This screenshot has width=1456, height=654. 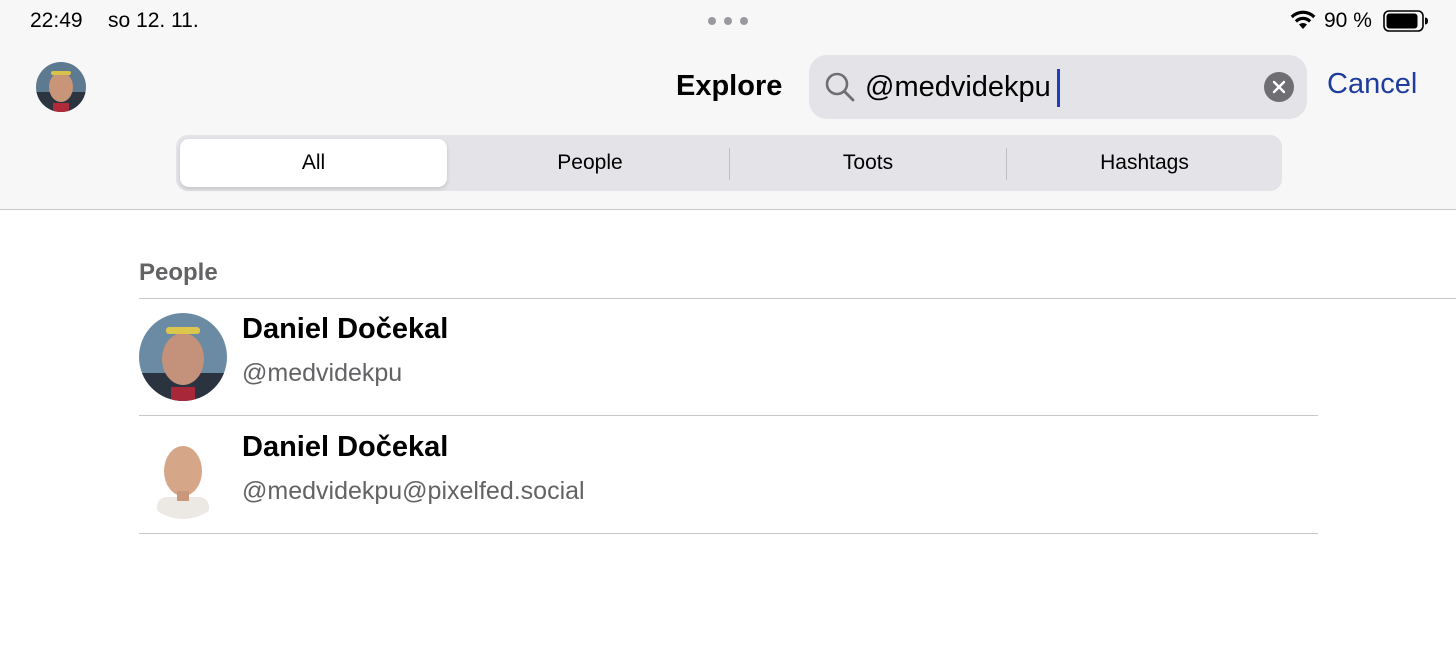 I want to click on segment-people: People, so click(x=590, y=163).